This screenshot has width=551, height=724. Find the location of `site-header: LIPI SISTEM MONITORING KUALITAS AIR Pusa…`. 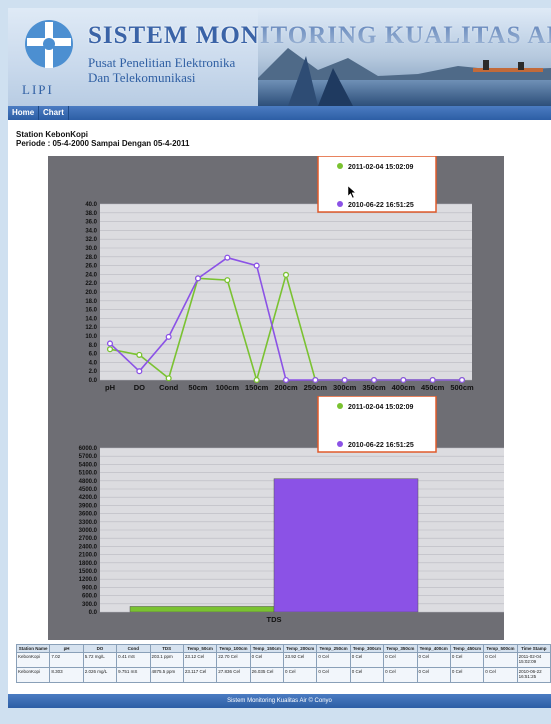

site-header: LIPI SISTEM MONITORING KUALITAS AIR Pusa… is located at coordinates (279, 57).